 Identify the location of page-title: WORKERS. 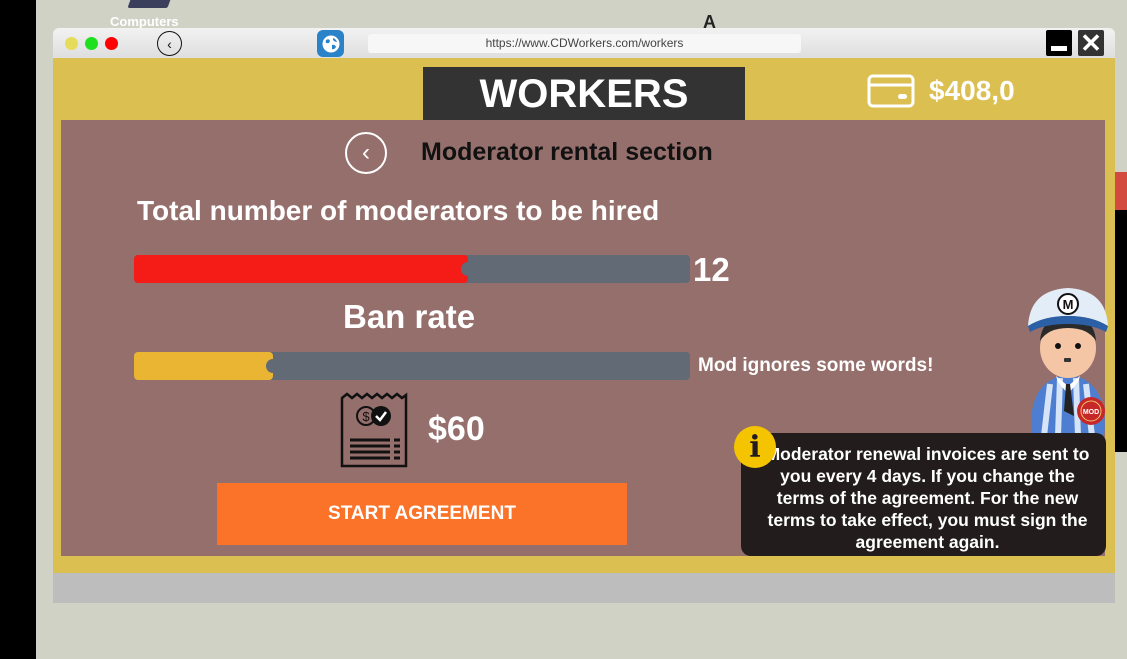
(584, 94).